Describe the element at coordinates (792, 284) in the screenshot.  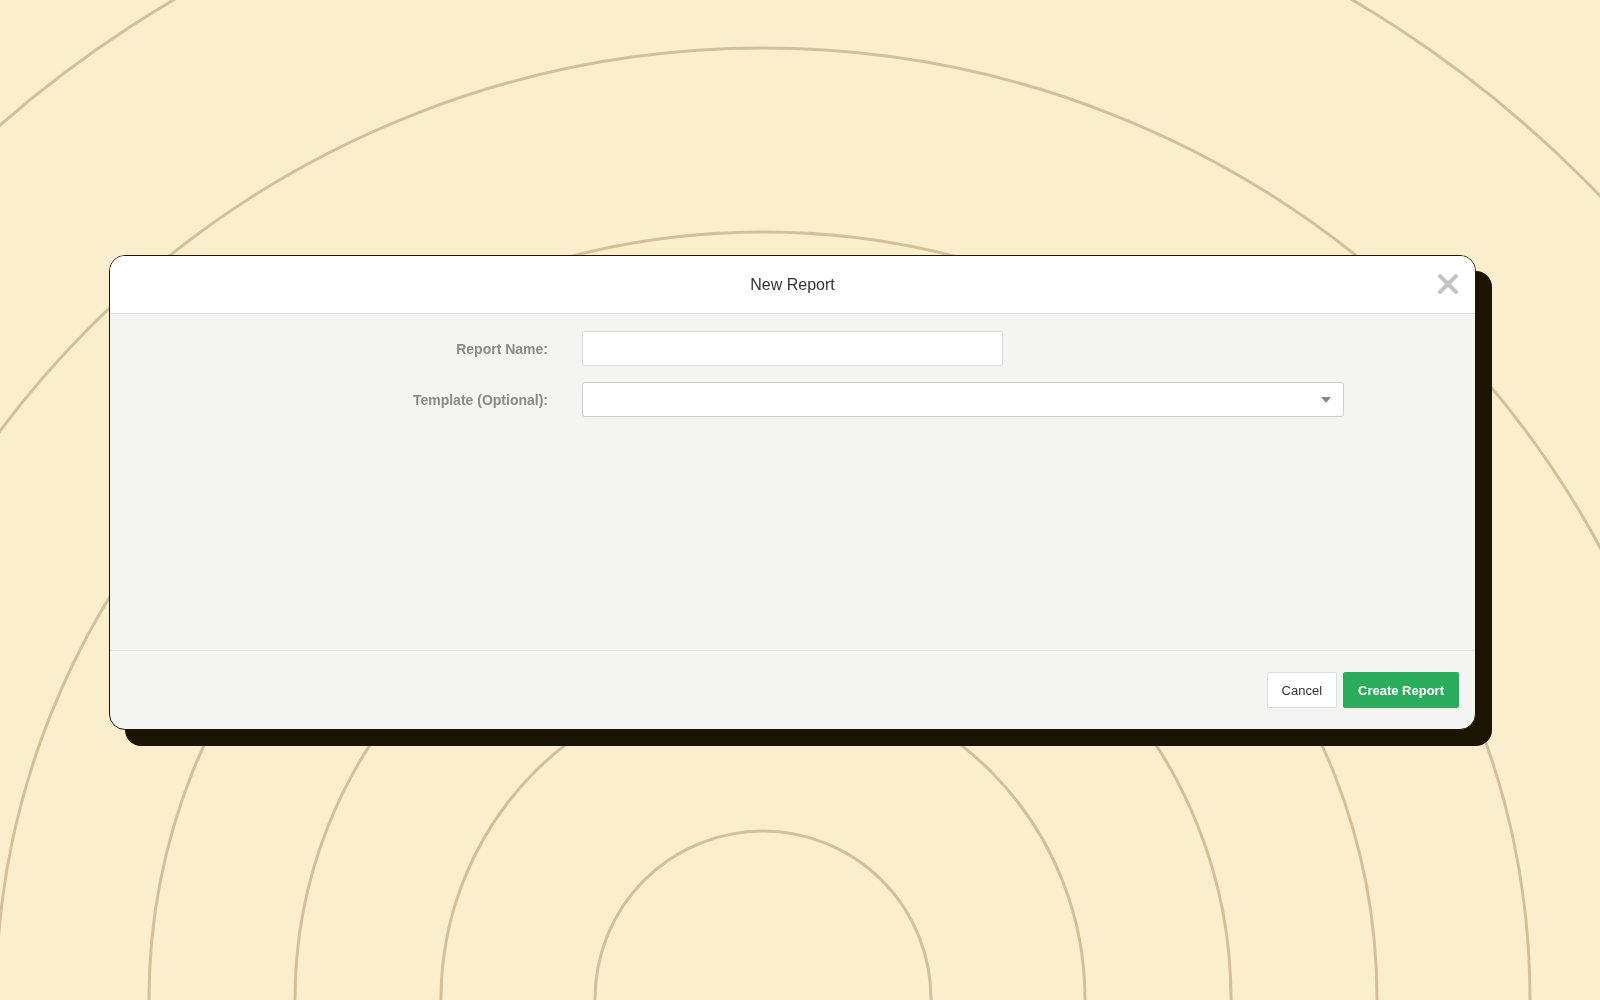
I see `dialog-title: New Report` at that location.